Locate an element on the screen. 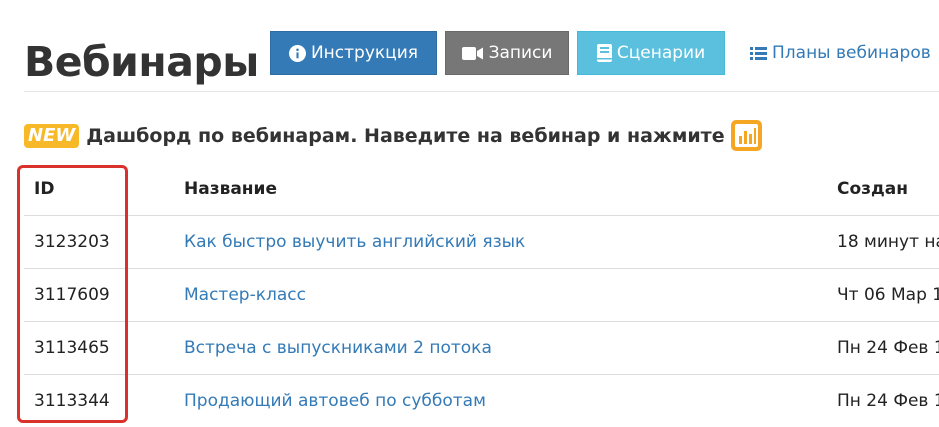 The width and height of the screenshot is (939, 427). video-camera-icon is located at coordinates (472, 53).